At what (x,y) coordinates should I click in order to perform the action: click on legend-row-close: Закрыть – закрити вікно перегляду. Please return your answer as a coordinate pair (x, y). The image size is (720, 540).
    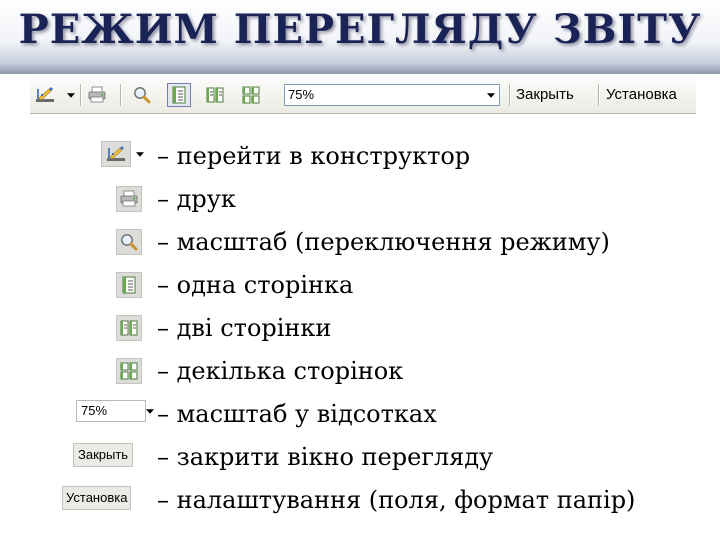
    Looking at the image, I should click on (360, 458).